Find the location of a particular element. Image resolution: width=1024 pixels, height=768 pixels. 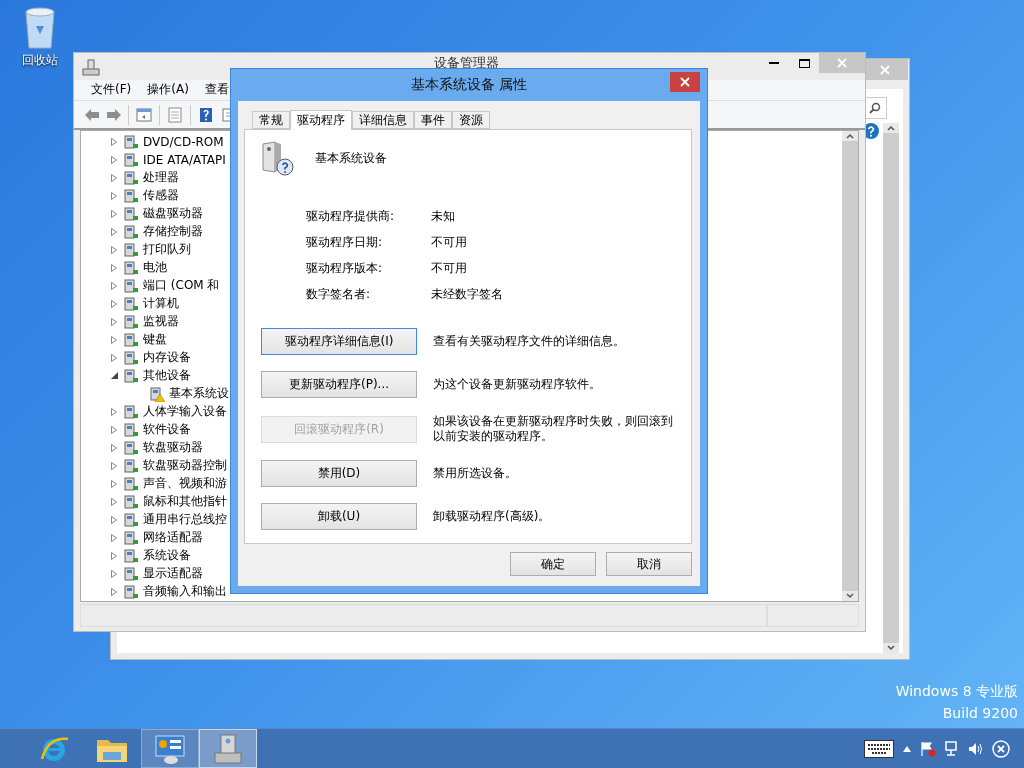

tree-item: DVD/CD-ROM is located at coordinates (183, 141).